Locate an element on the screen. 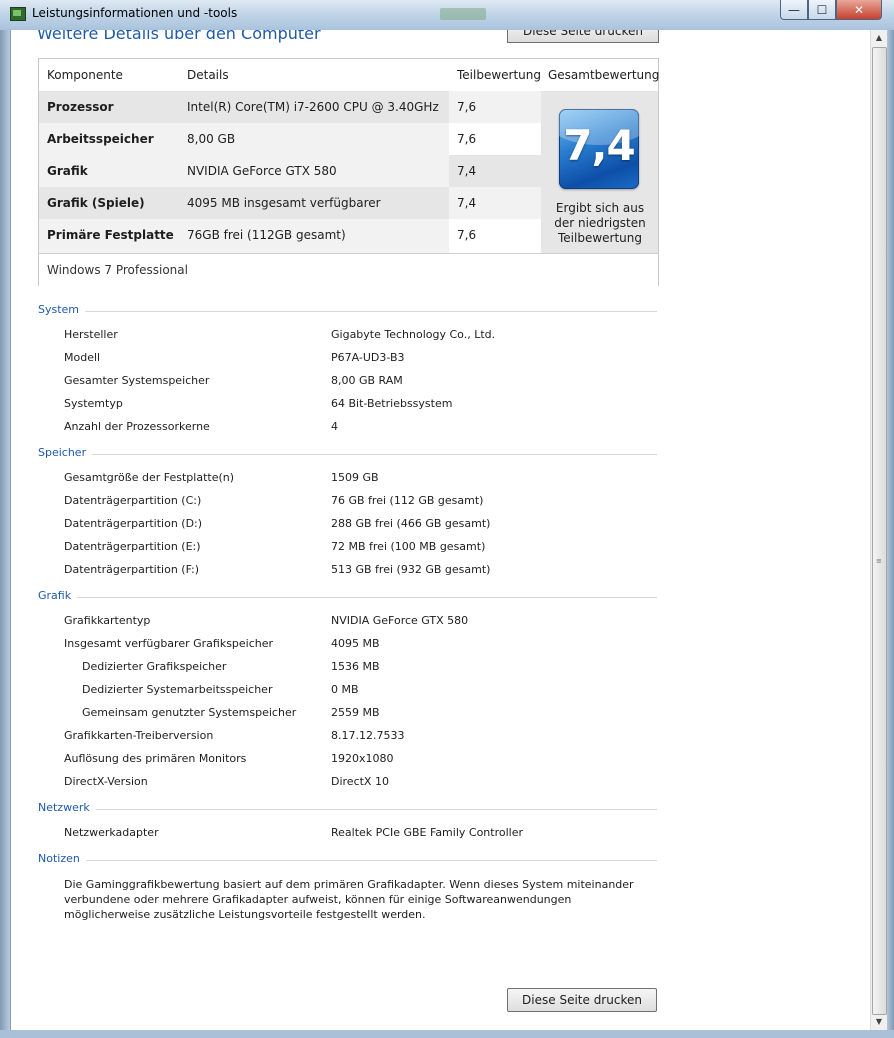  base-score-badge: 7,4 is located at coordinates (599, 149).